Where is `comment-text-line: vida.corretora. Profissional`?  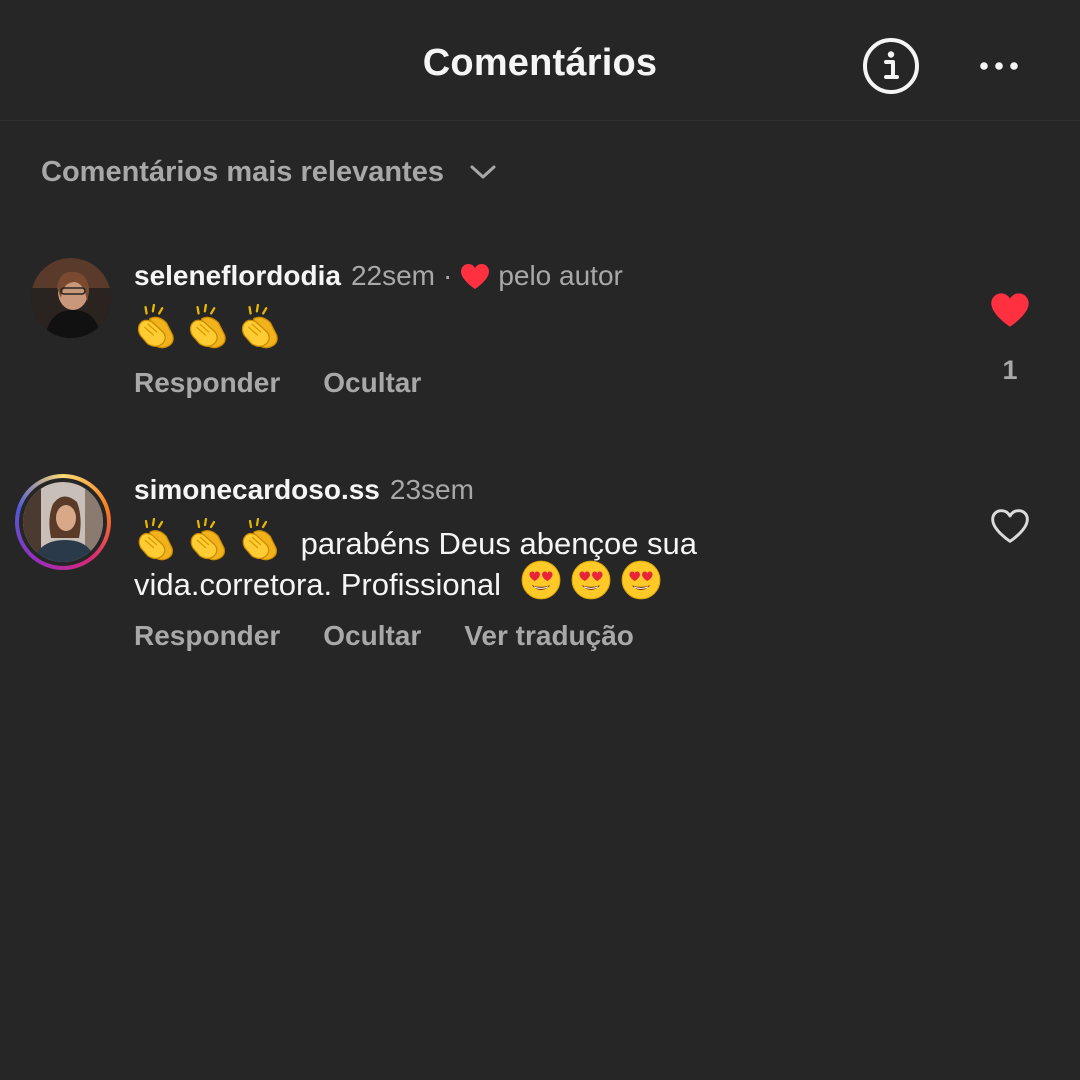
comment-text-line: vida.corretora. Profissional is located at coordinates (317, 584).